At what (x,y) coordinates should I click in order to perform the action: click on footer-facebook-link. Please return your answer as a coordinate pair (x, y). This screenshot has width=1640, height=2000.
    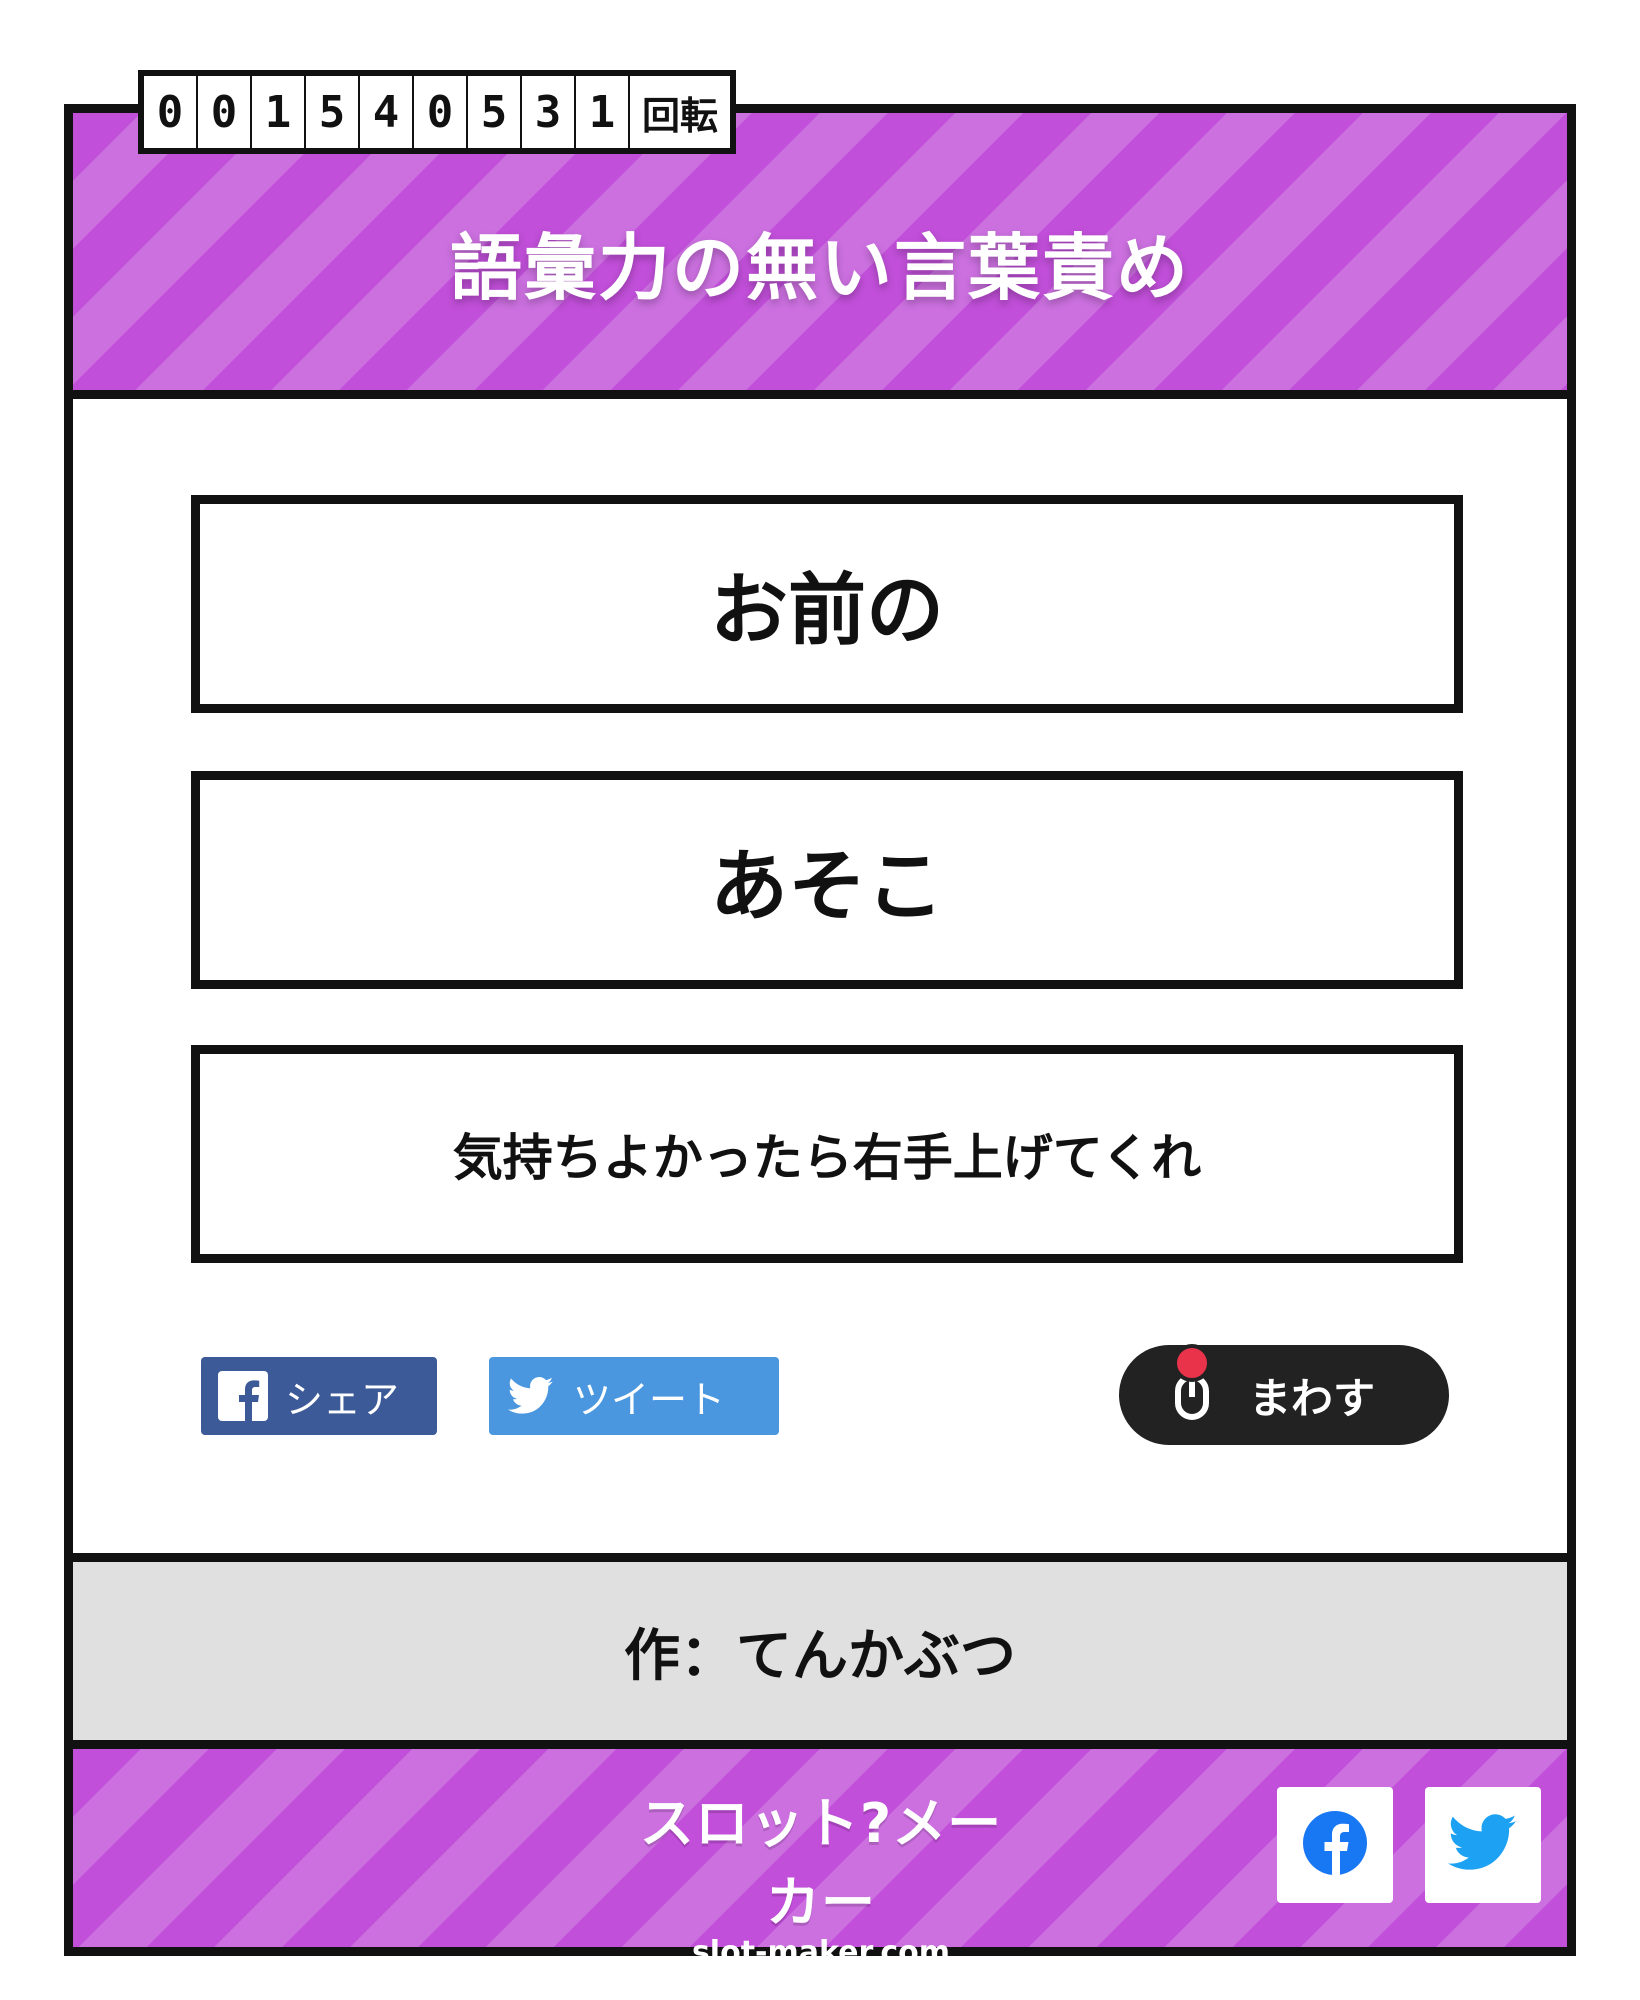
    Looking at the image, I should click on (1335, 1845).